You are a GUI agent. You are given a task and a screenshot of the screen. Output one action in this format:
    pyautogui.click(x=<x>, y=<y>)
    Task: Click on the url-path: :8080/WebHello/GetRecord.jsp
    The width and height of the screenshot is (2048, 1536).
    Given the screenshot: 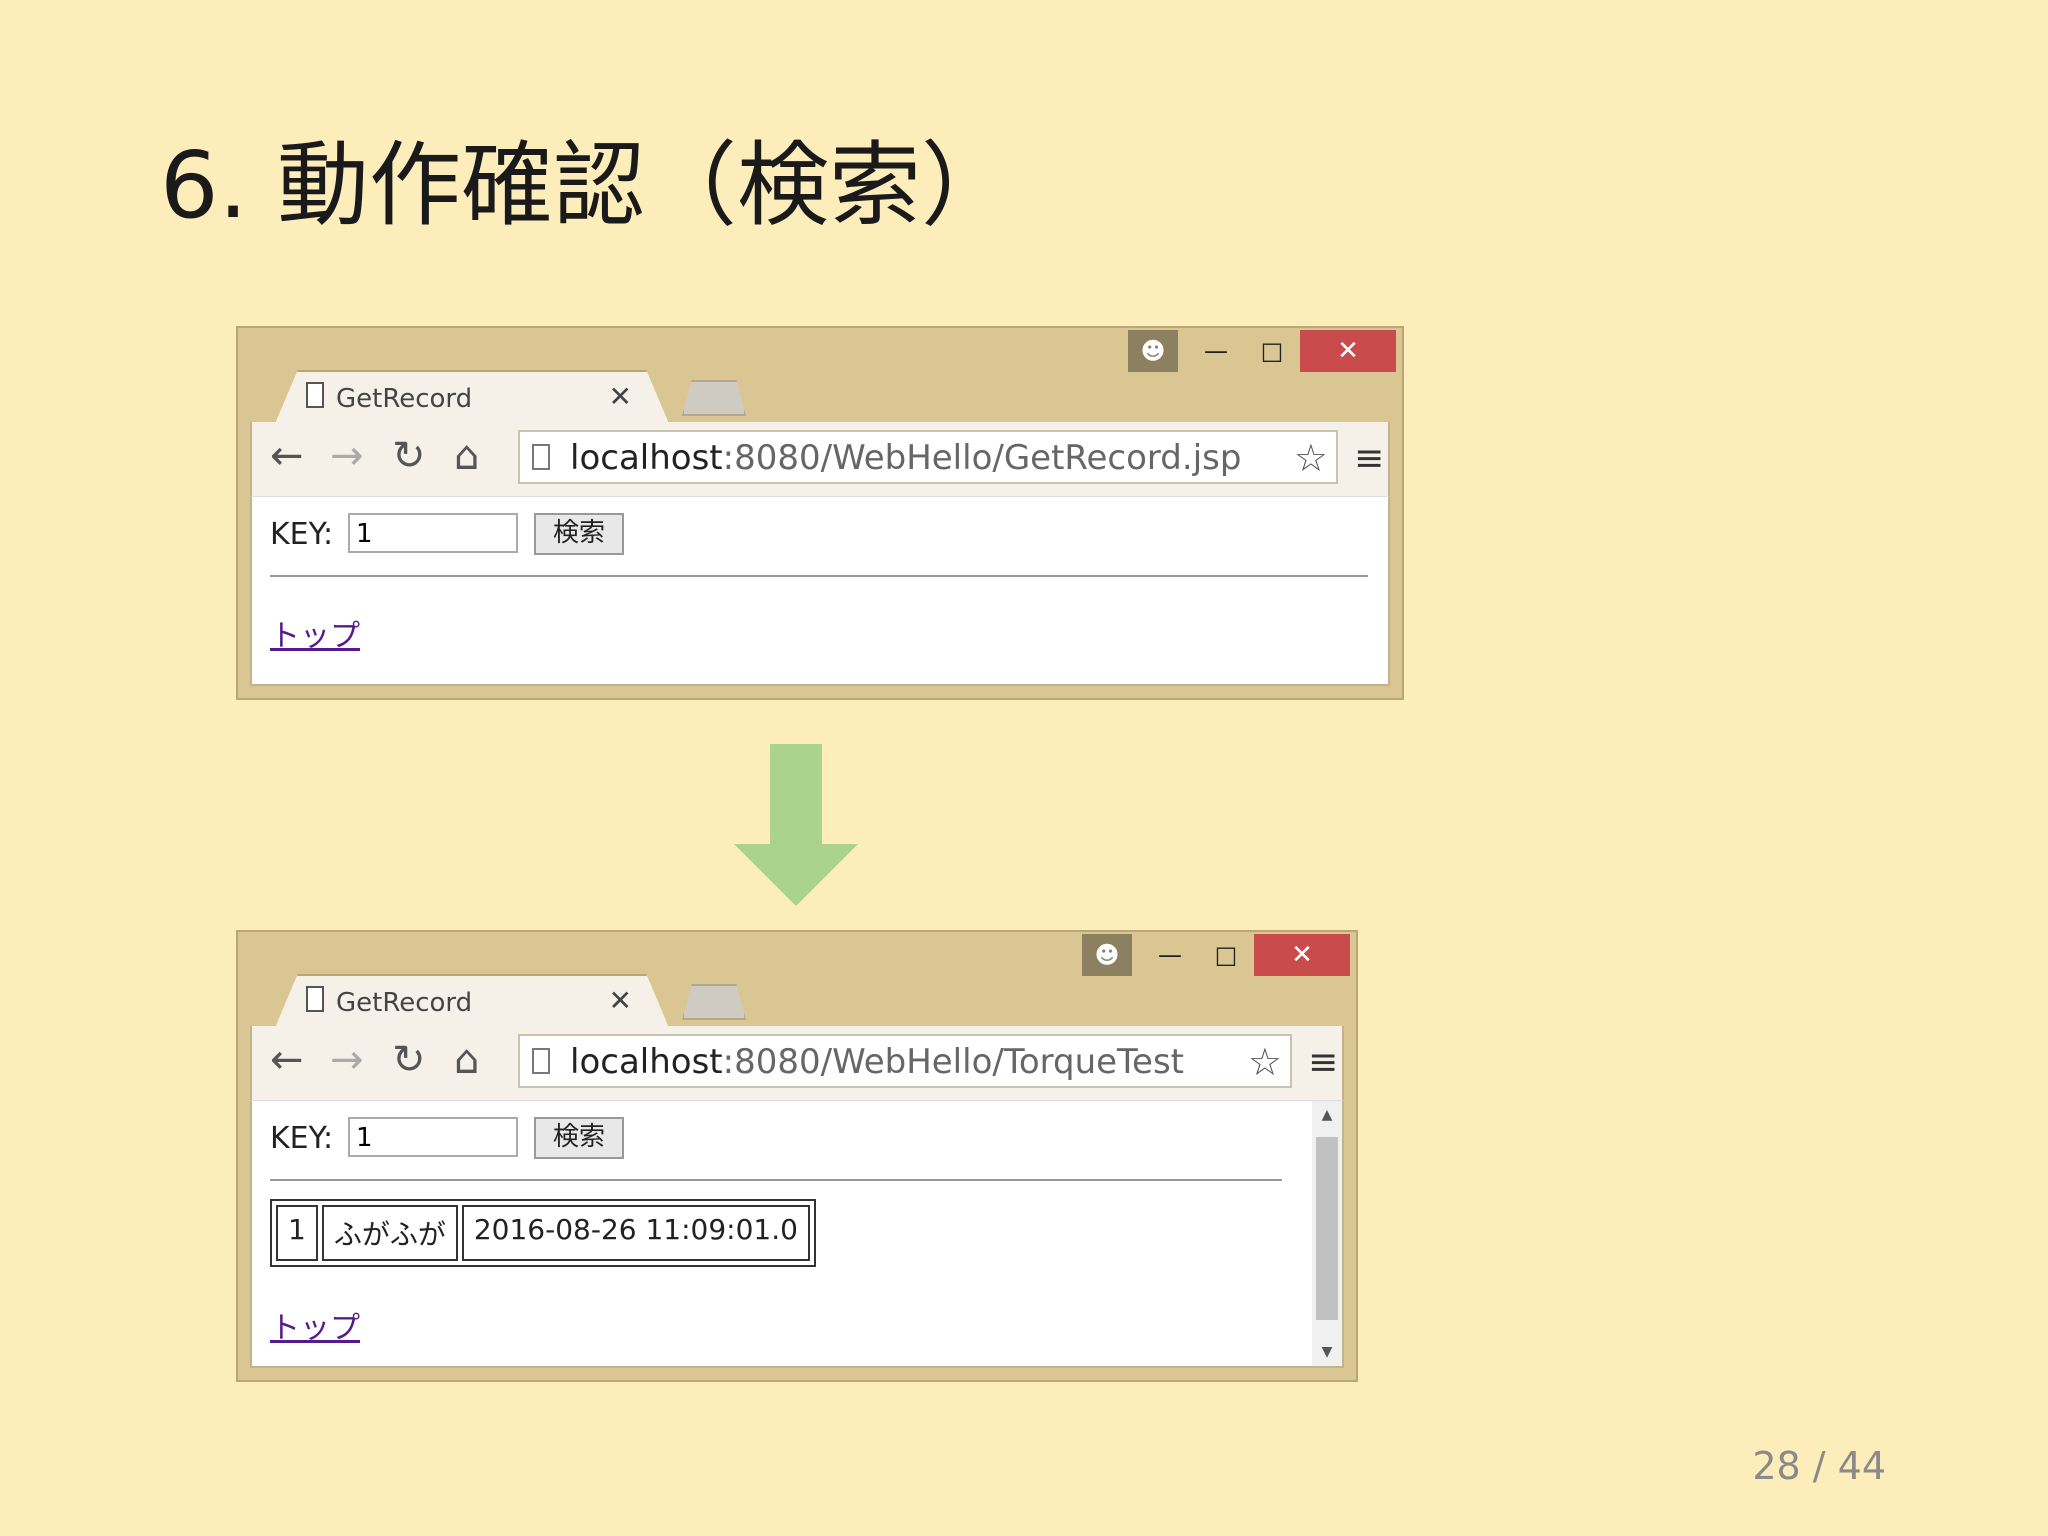 What is the action you would take?
    pyautogui.click(x=982, y=458)
    